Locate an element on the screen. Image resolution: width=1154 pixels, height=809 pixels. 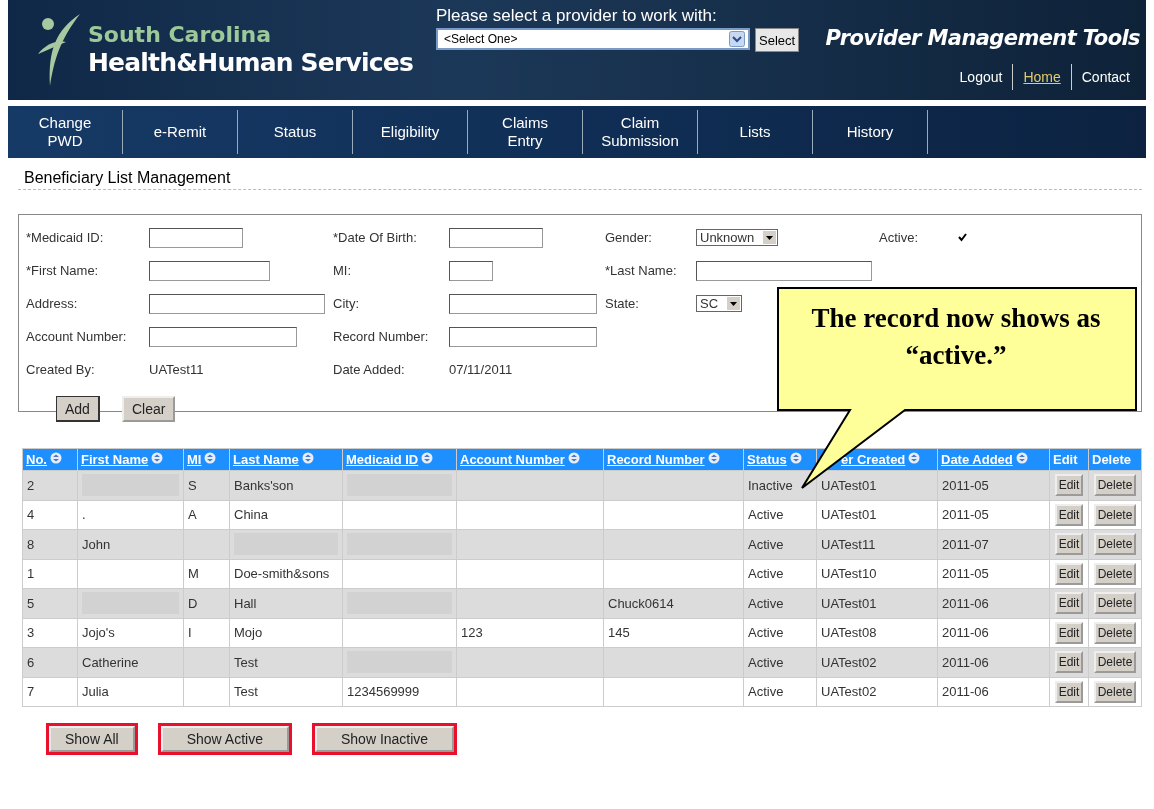
table-cell: Doe-smith&sons is located at coordinates (286, 574).